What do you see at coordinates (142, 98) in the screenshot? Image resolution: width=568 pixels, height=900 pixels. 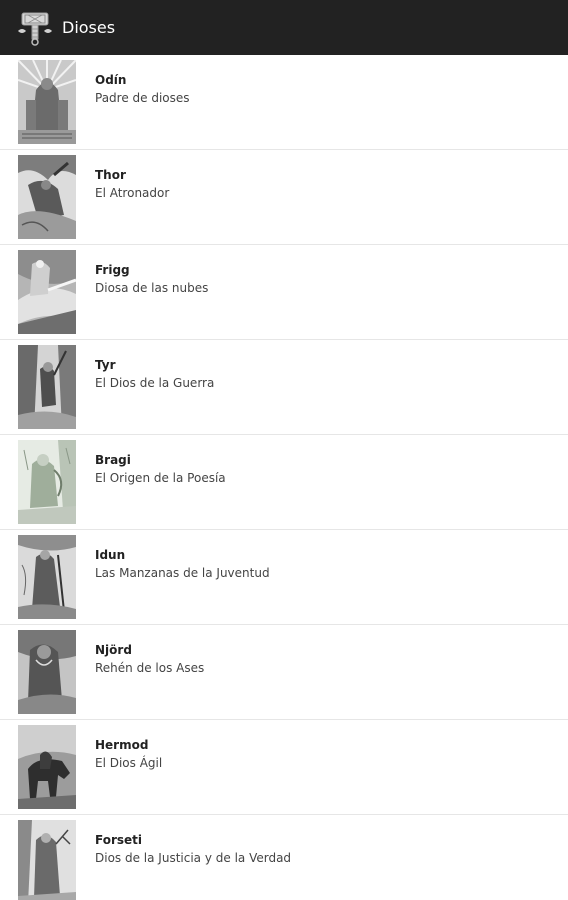 I see `god-description: Padre de dioses` at bounding box center [142, 98].